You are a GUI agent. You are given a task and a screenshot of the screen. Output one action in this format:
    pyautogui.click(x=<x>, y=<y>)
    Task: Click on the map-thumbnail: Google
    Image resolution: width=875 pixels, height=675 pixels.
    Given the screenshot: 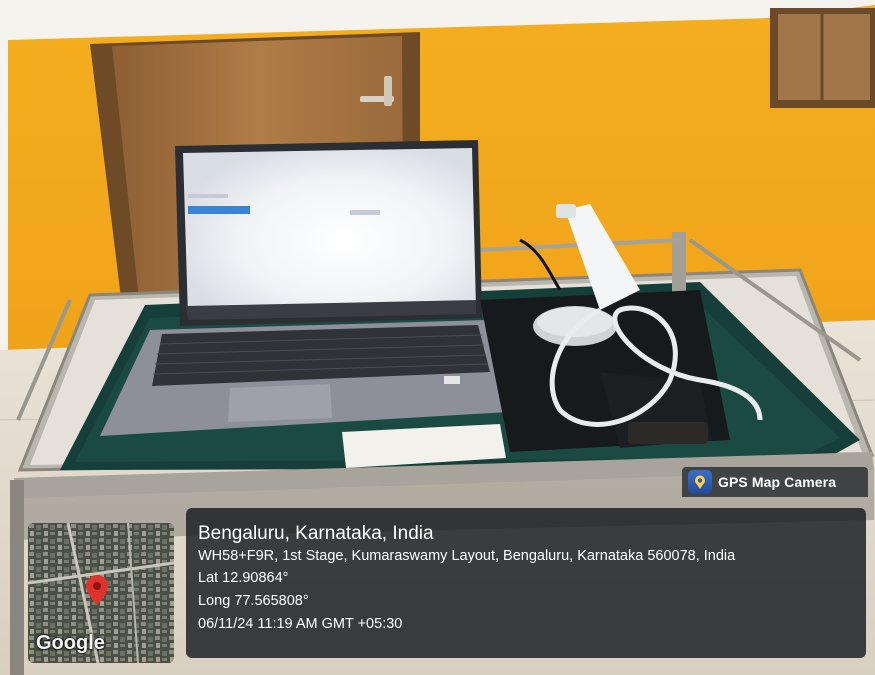 What is the action you would take?
    pyautogui.click(x=101, y=593)
    